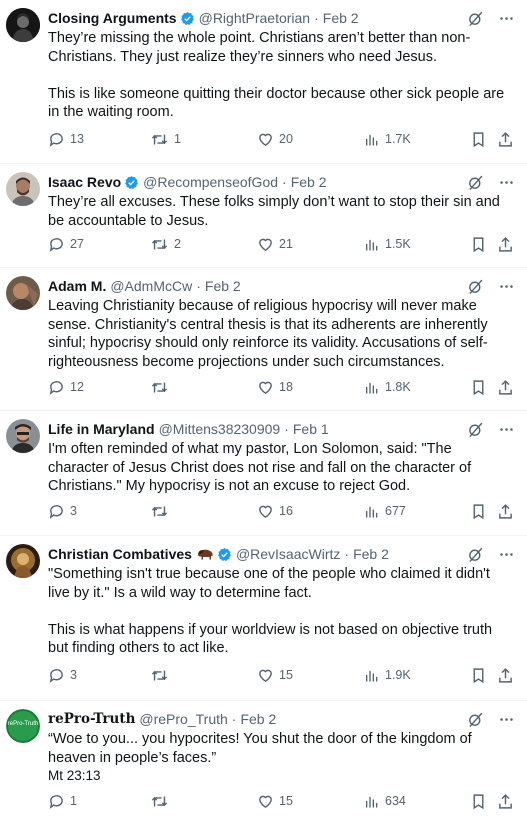 The image size is (527, 825). I want to click on views-button: 677, so click(385, 511).